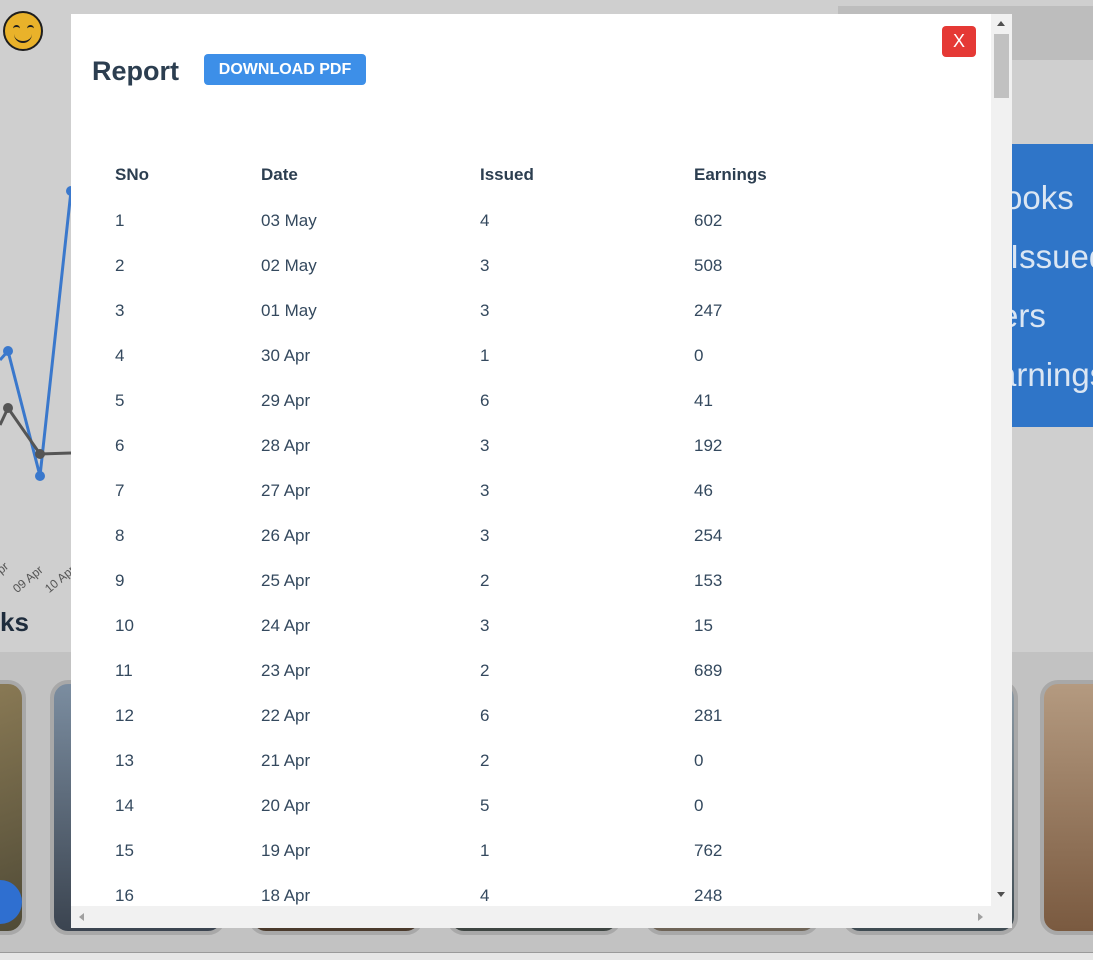 The width and height of the screenshot is (1093, 960). Describe the element at coordinates (507, 174) in the screenshot. I see `column-header-issued: Issued` at that location.